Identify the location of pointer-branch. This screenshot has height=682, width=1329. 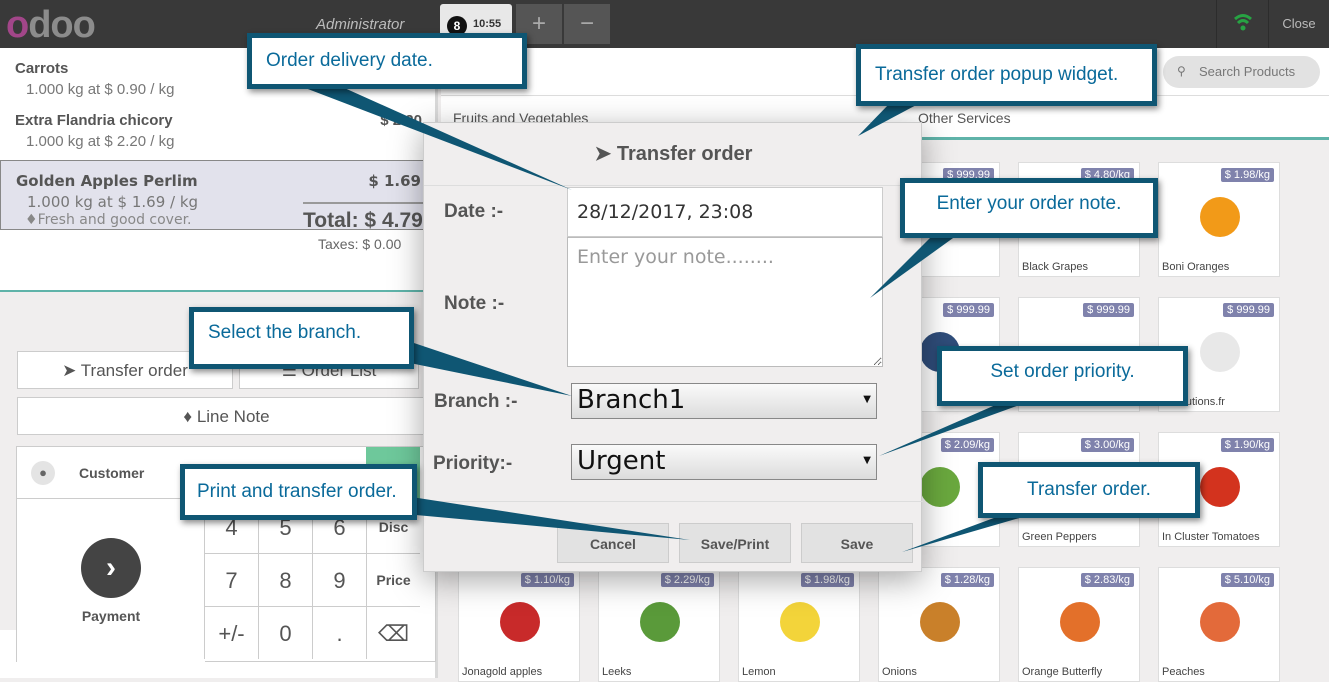
(488, 368).